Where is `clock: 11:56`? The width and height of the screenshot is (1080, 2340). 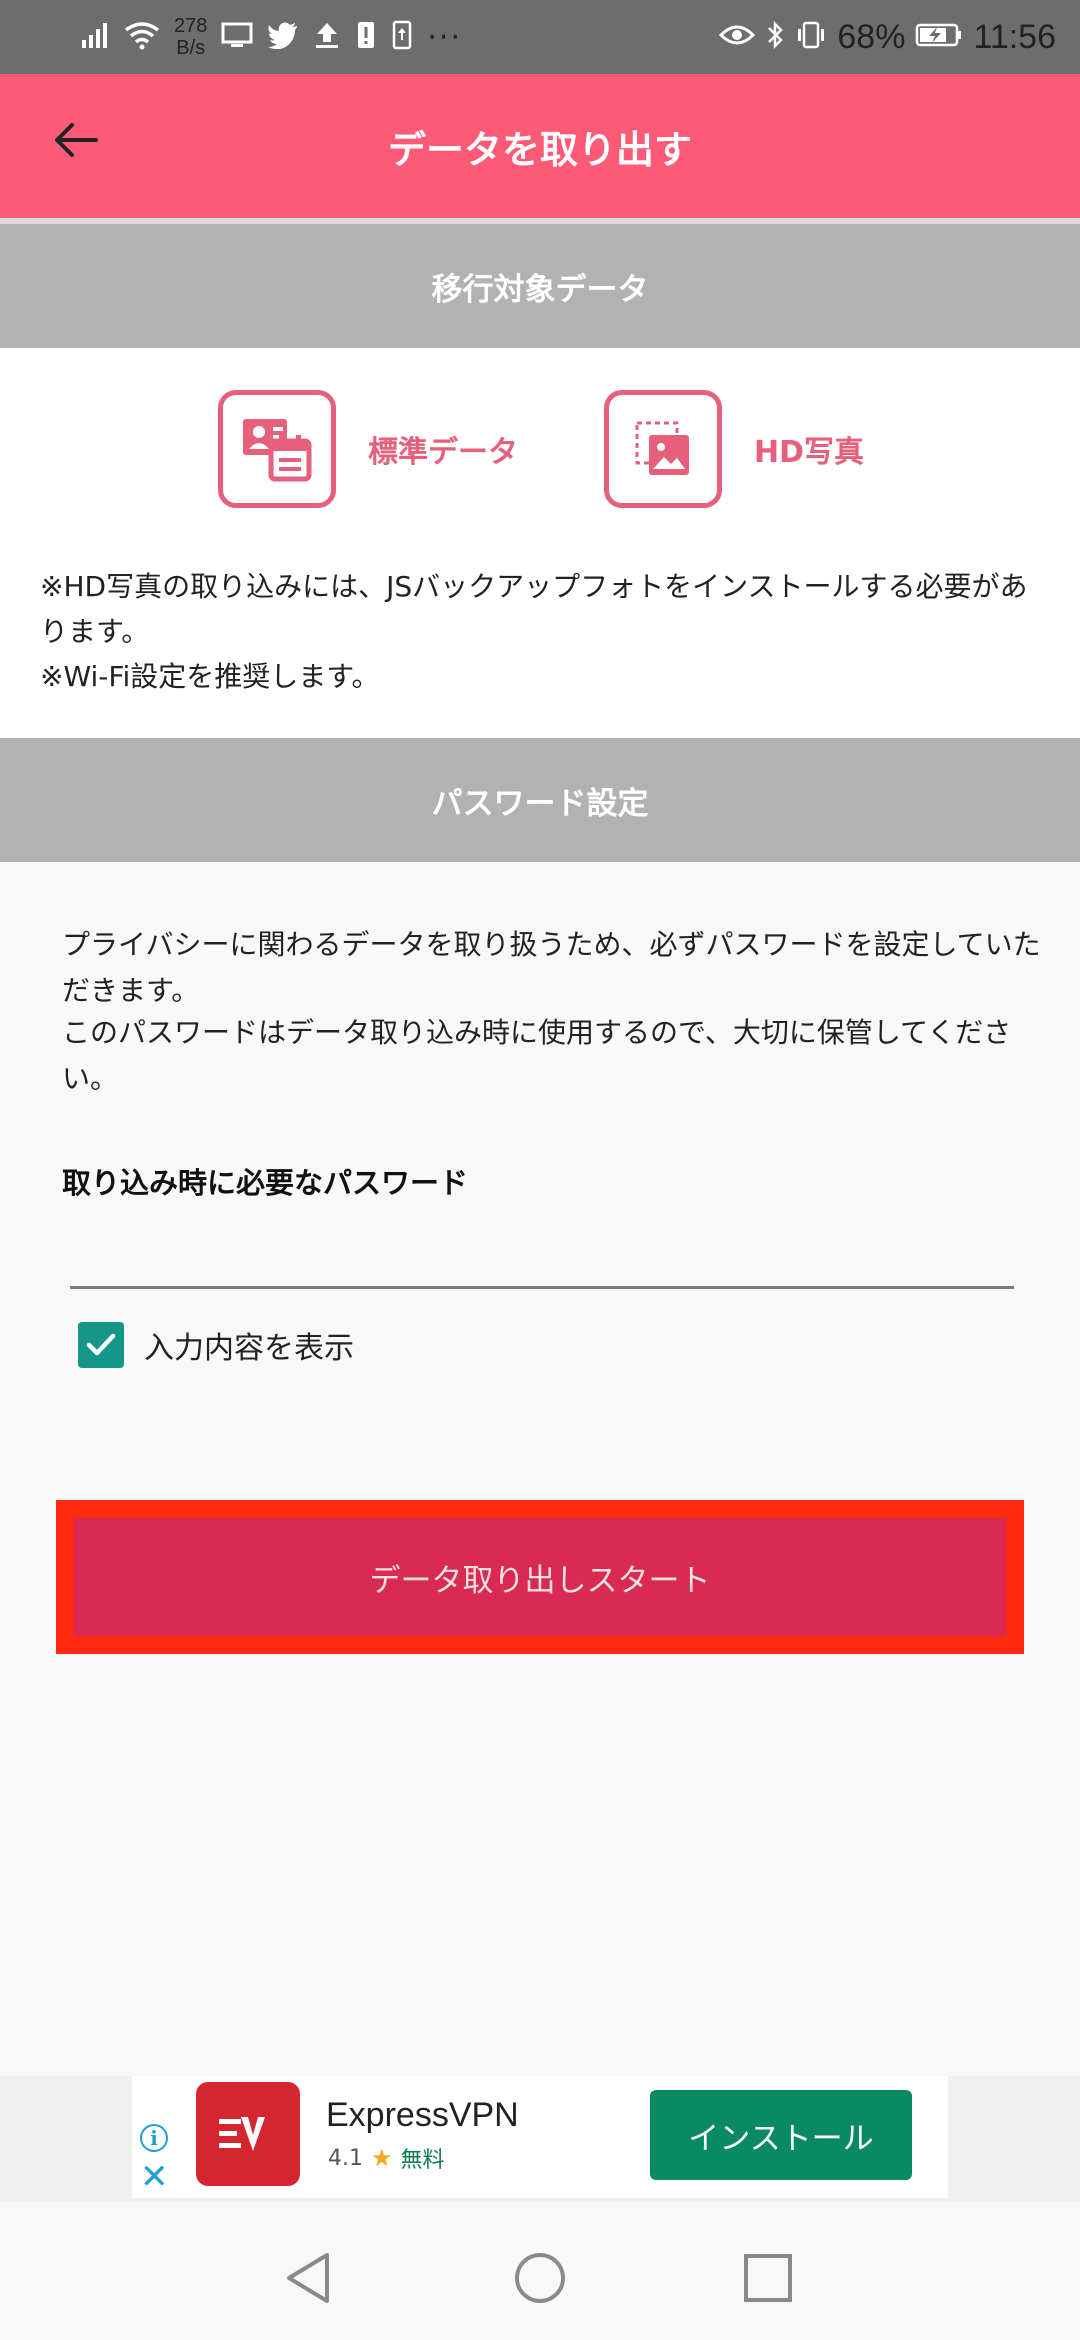
clock: 11:56 is located at coordinates (1014, 36).